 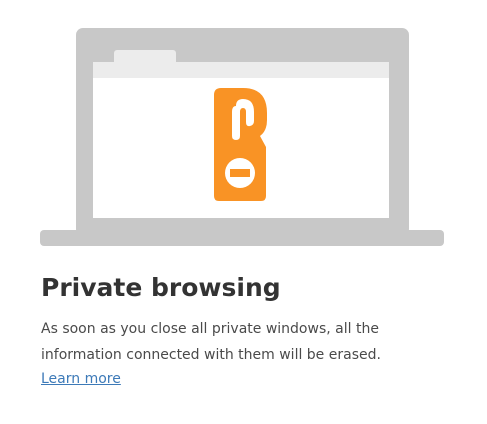 What do you see at coordinates (161, 287) in the screenshot?
I see `page-title: Private browsing` at bounding box center [161, 287].